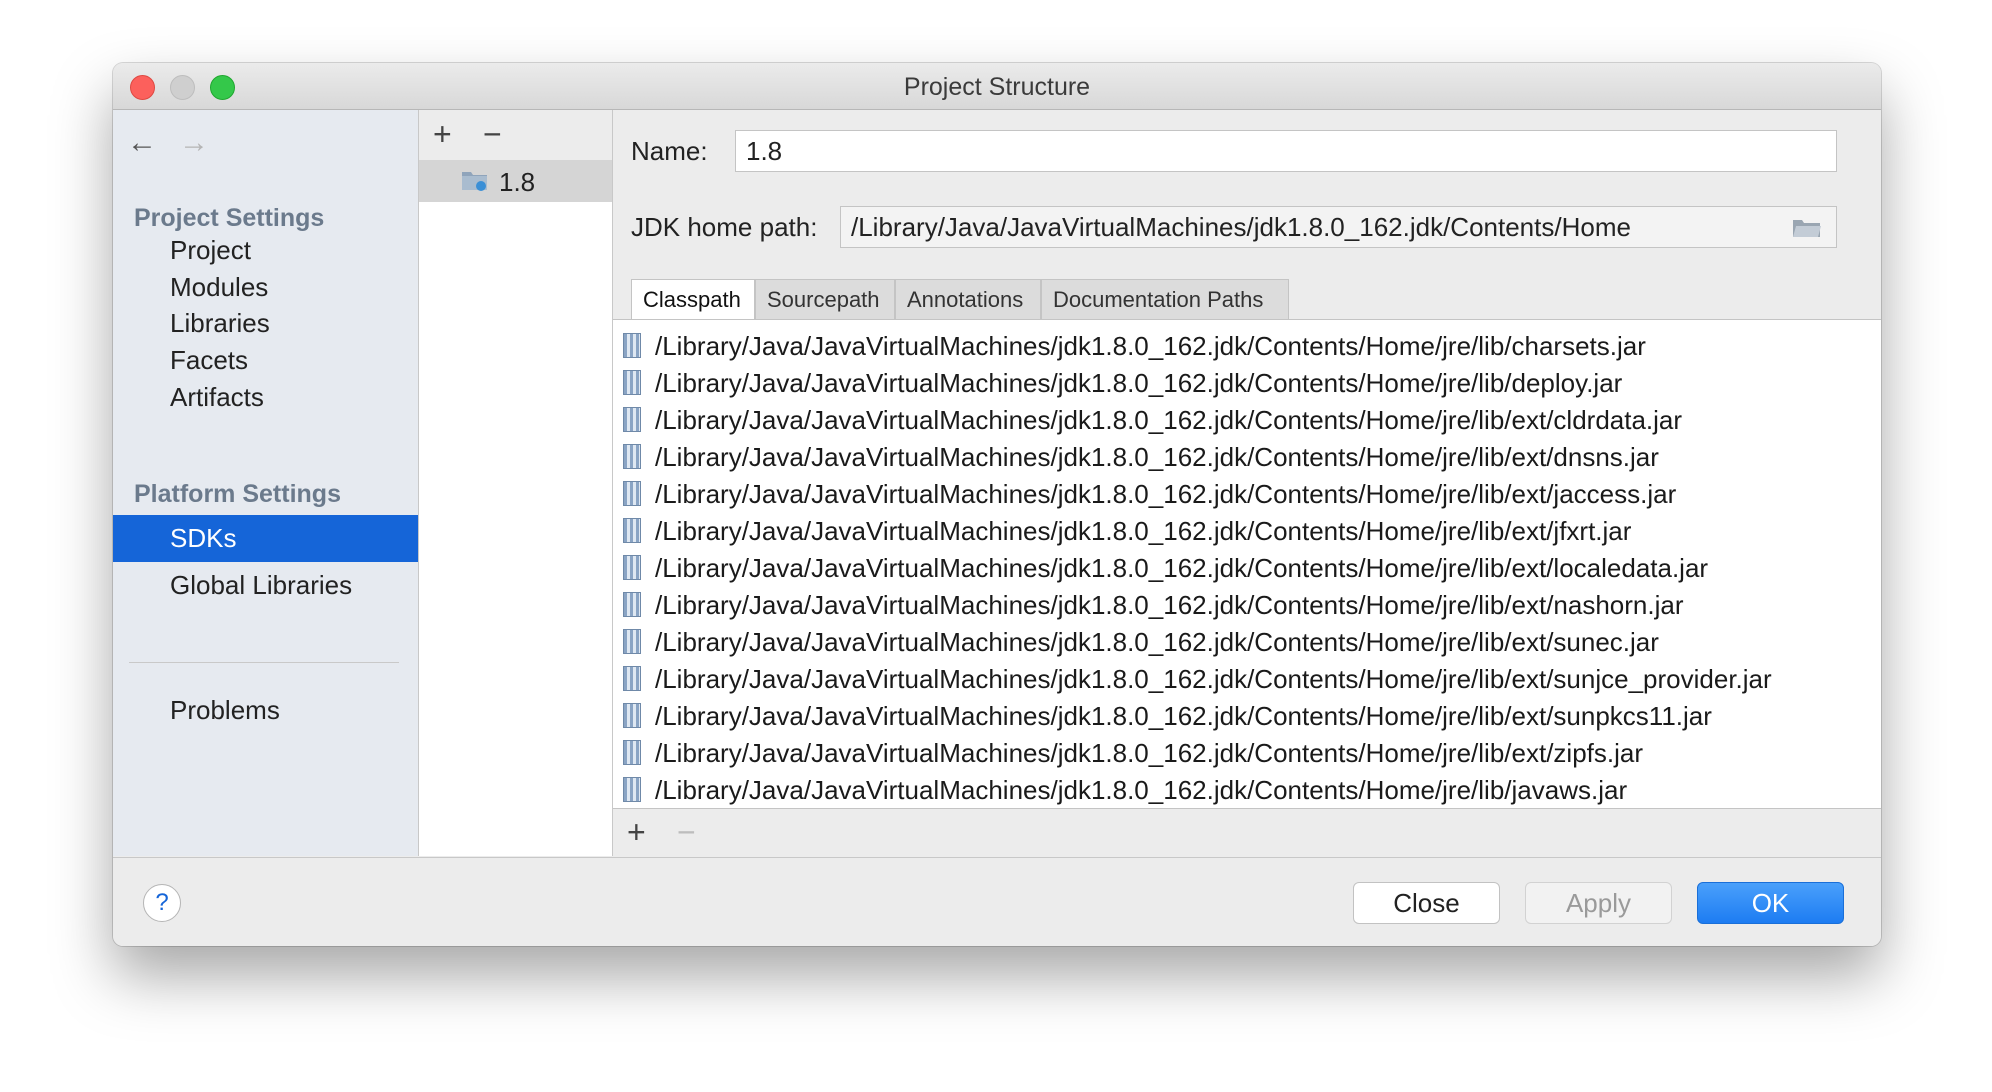 The height and width of the screenshot is (1092, 1992). I want to click on back-arrow-icon: ←, so click(142, 143).